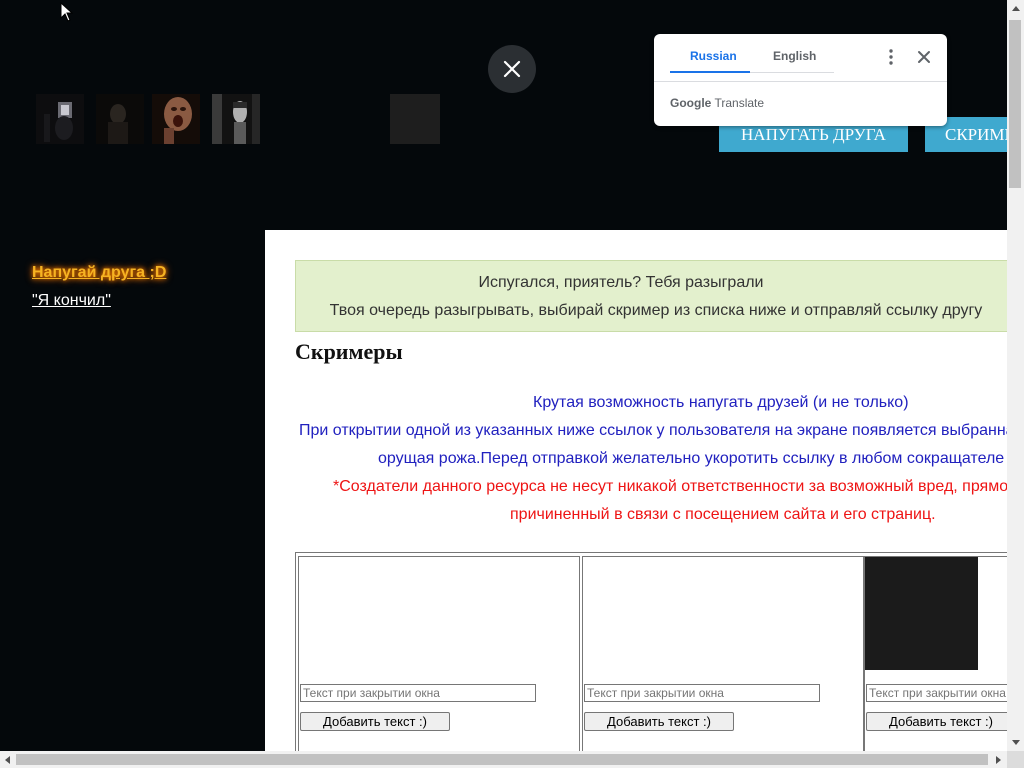  What do you see at coordinates (1016, 8) in the screenshot?
I see `scroll-up-arrow-icon` at bounding box center [1016, 8].